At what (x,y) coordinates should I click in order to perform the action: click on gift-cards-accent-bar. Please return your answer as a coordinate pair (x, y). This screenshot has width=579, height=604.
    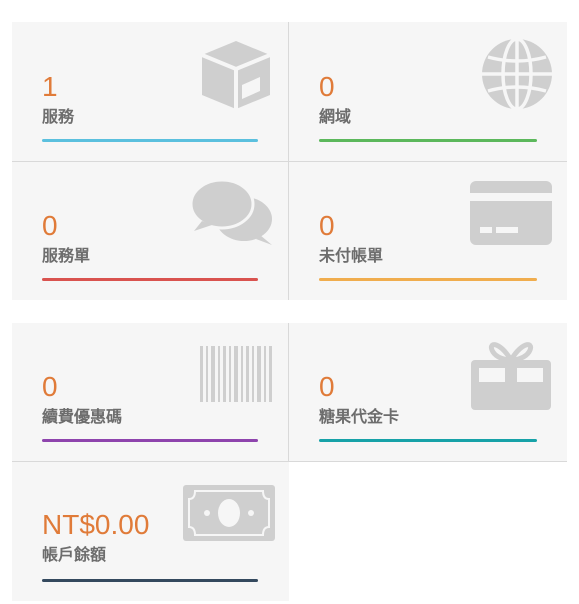
    Looking at the image, I should click on (428, 440).